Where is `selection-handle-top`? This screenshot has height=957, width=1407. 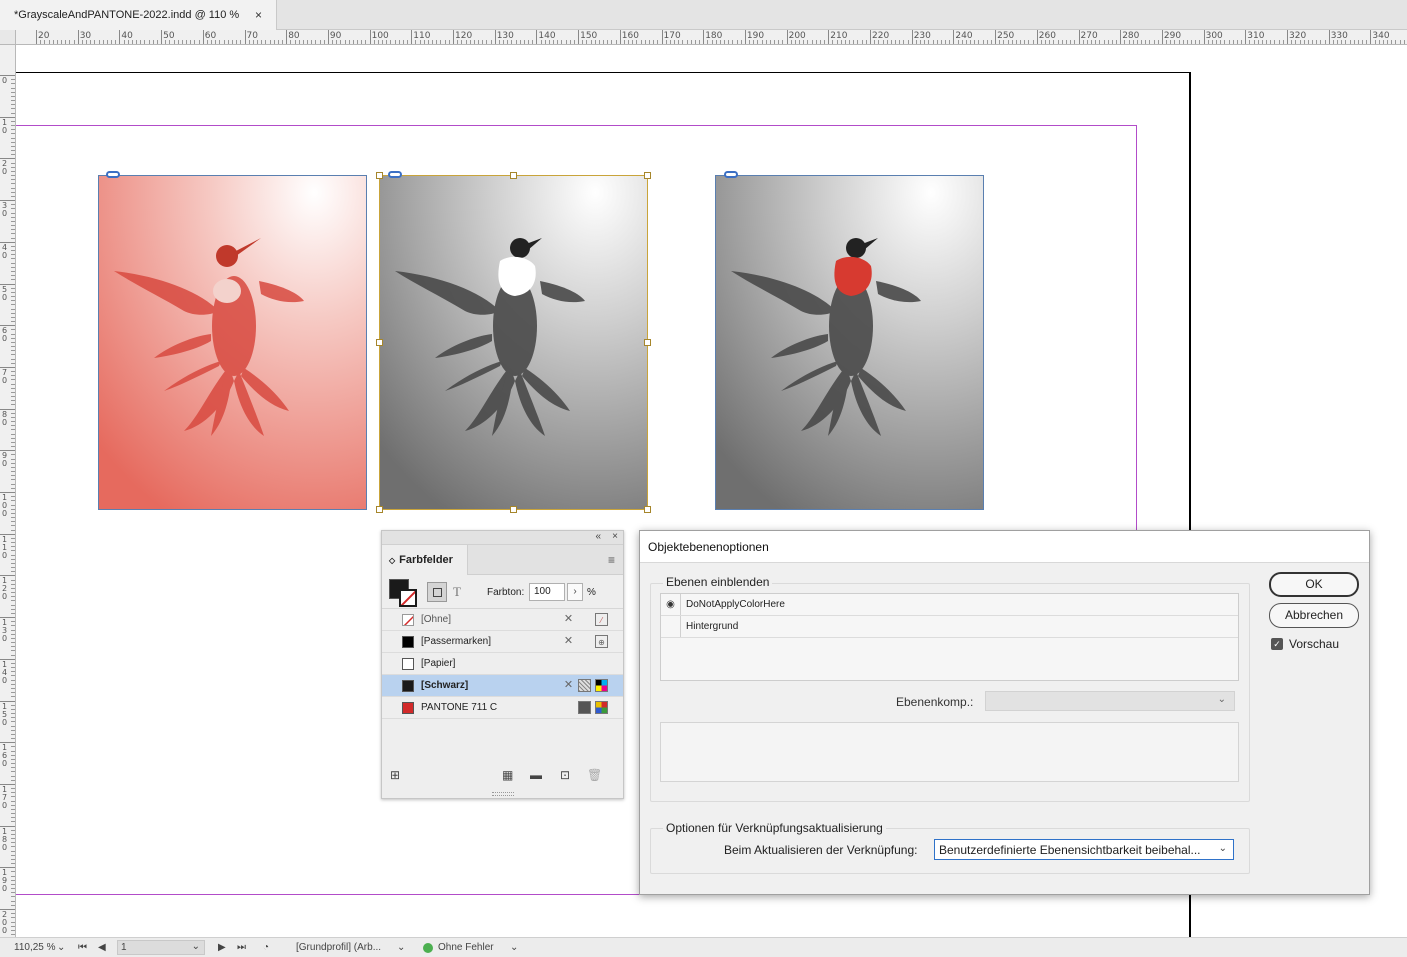 selection-handle-top is located at coordinates (513, 175).